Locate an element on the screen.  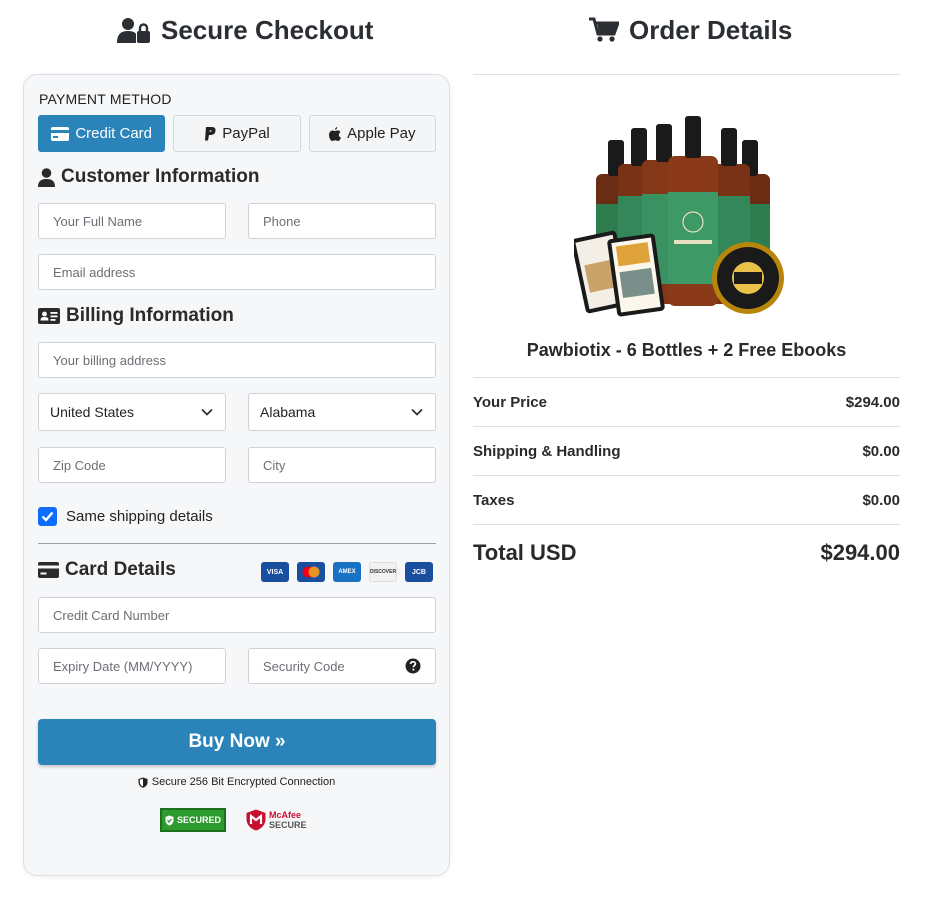
phone-input: Phone is located at coordinates (342, 221).